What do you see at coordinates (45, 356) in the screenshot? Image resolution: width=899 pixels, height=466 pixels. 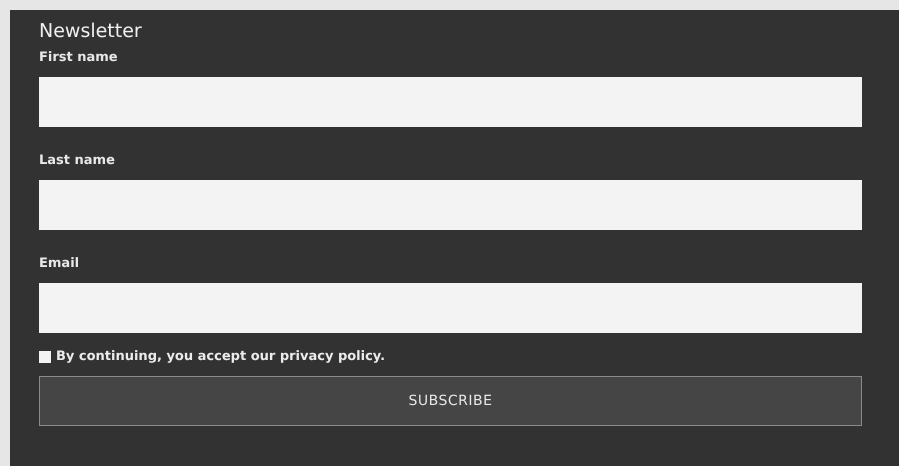 I see `checkbox` at bounding box center [45, 356].